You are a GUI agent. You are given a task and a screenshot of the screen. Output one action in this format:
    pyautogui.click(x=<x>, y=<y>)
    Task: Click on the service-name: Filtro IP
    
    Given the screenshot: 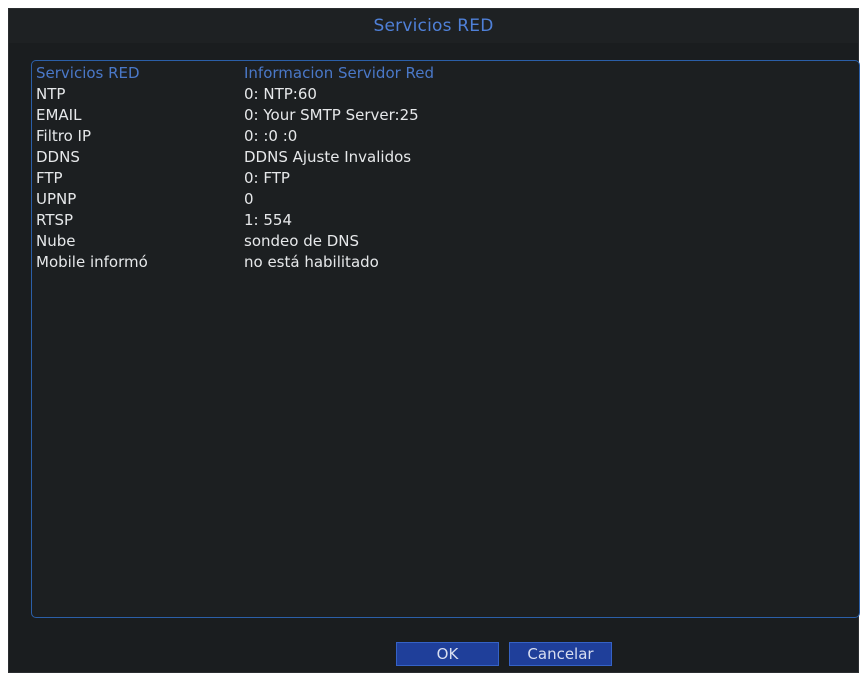 What is the action you would take?
    pyautogui.click(x=64, y=136)
    